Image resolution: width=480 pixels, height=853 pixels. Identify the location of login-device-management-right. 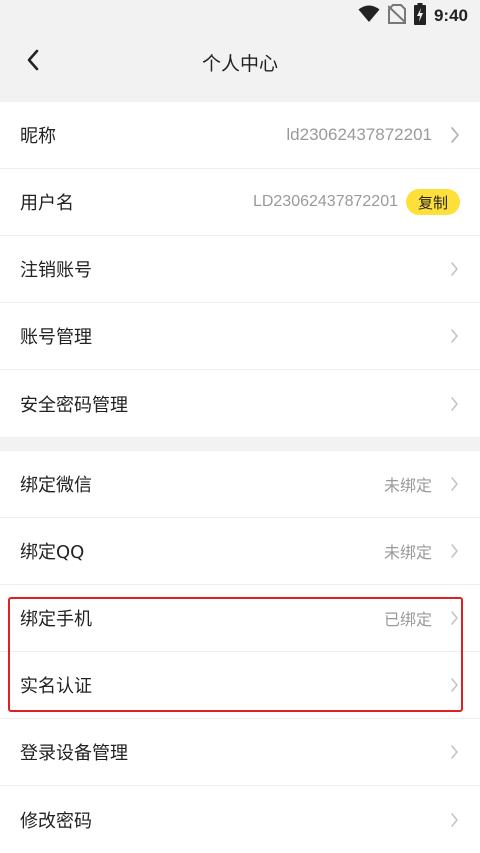
(446, 752).